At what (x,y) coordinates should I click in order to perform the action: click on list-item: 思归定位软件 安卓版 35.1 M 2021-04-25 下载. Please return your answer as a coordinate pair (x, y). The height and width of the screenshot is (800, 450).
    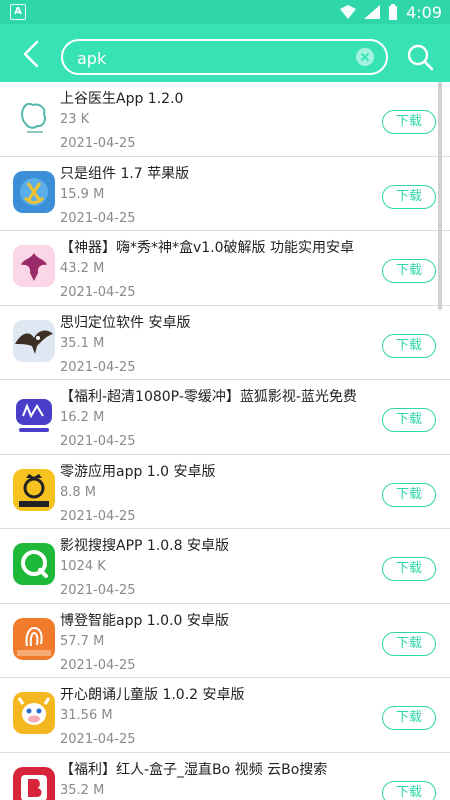
    Looking at the image, I should click on (225, 343).